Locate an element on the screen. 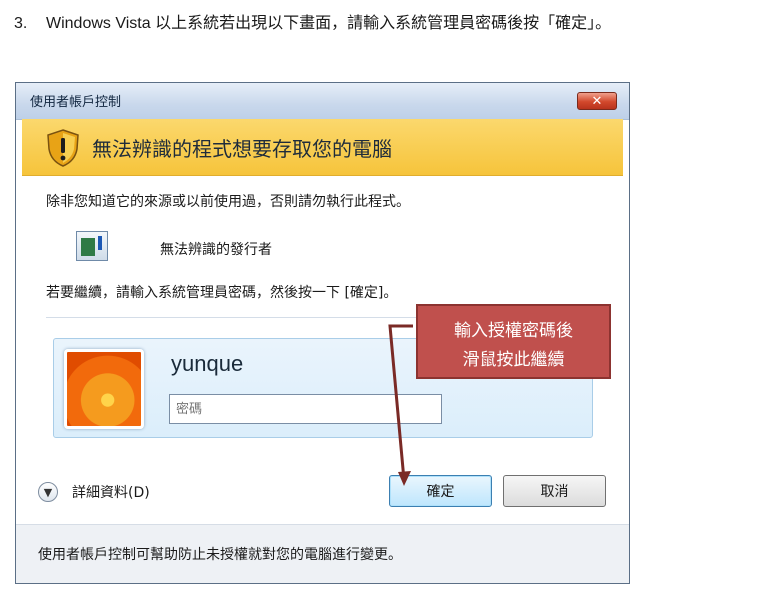 The image size is (781, 596). dialog-titlebar: 使用者帳戶控制 ✕ is located at coordinates (322, 101).